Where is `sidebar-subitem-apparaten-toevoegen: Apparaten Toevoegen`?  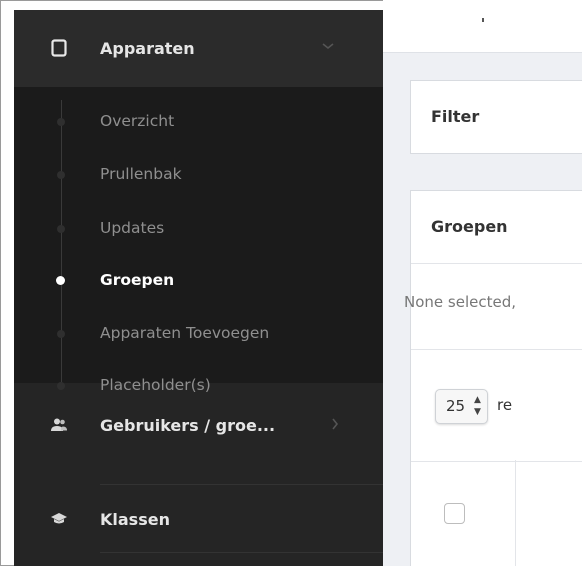 sidebar-subitem-apparaten-toevoegen: Apparaten Toevoegen is located at coordinates (198, 334).